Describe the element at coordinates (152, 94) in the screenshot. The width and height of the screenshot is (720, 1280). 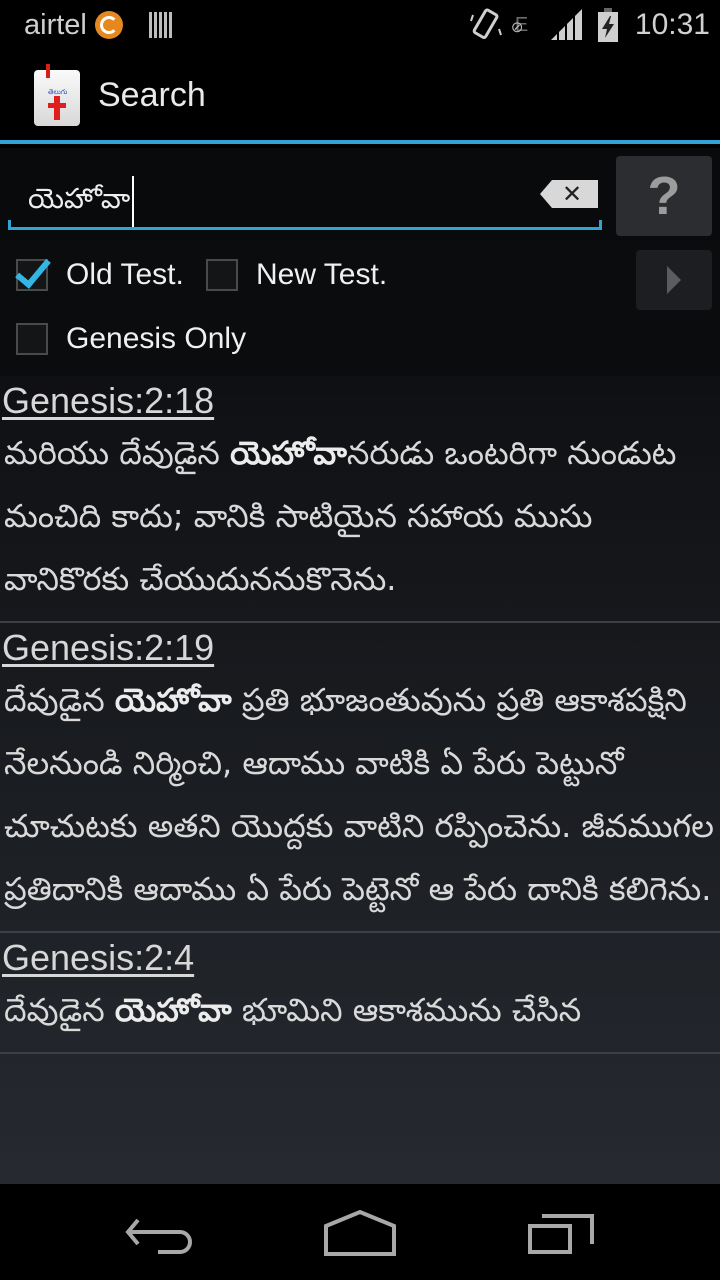
I see `page-title: Search` at that location.